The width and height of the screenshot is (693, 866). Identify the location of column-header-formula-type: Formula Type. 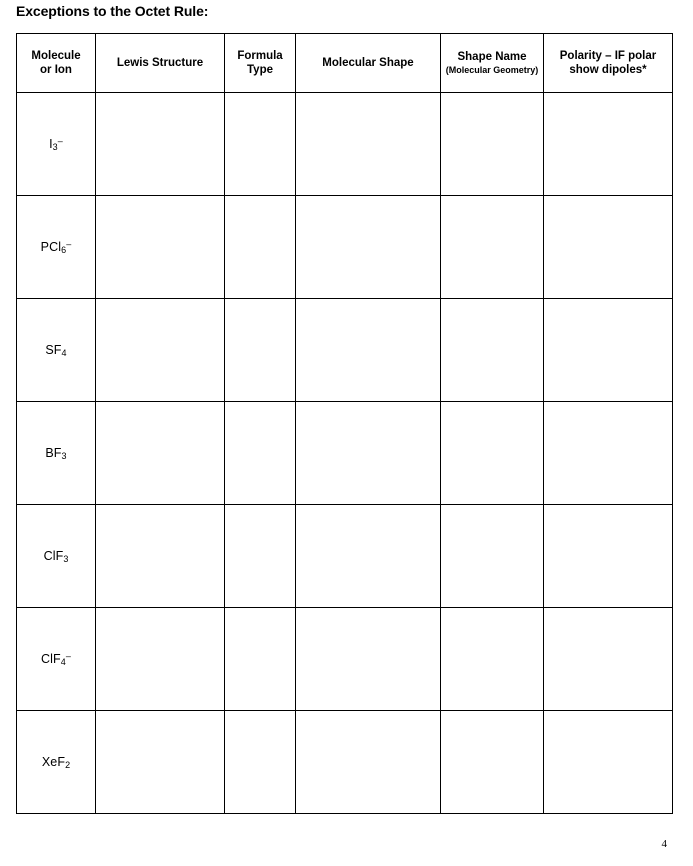
(260, 63).